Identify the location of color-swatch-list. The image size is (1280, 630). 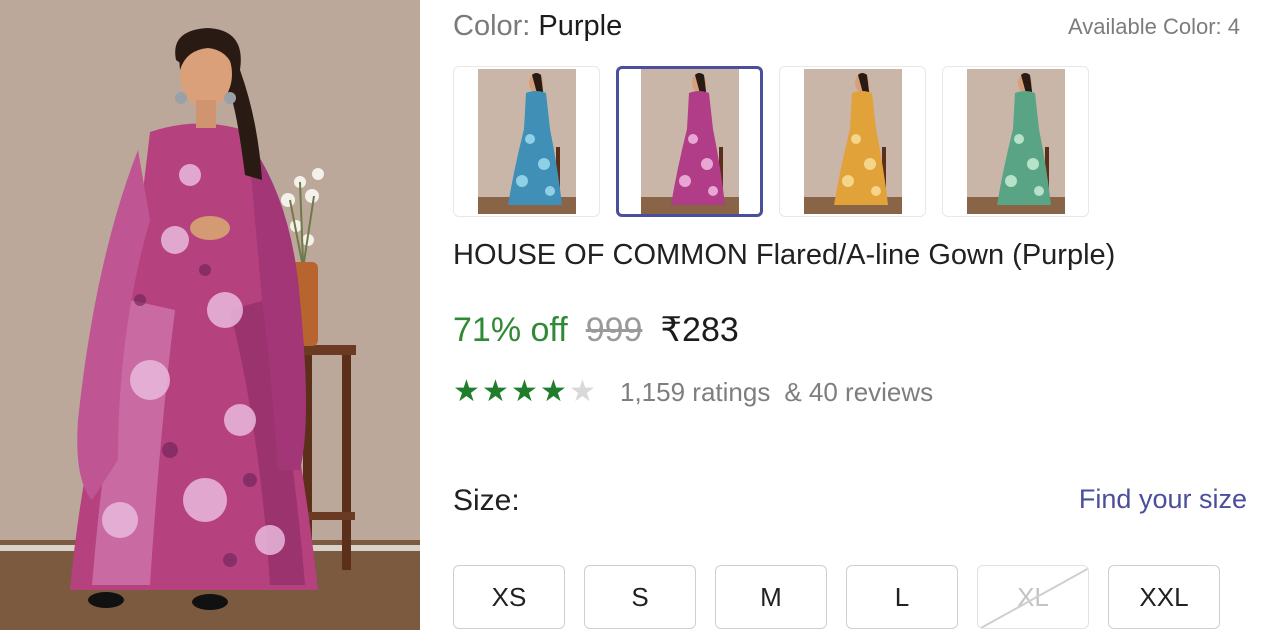
(771, 141).